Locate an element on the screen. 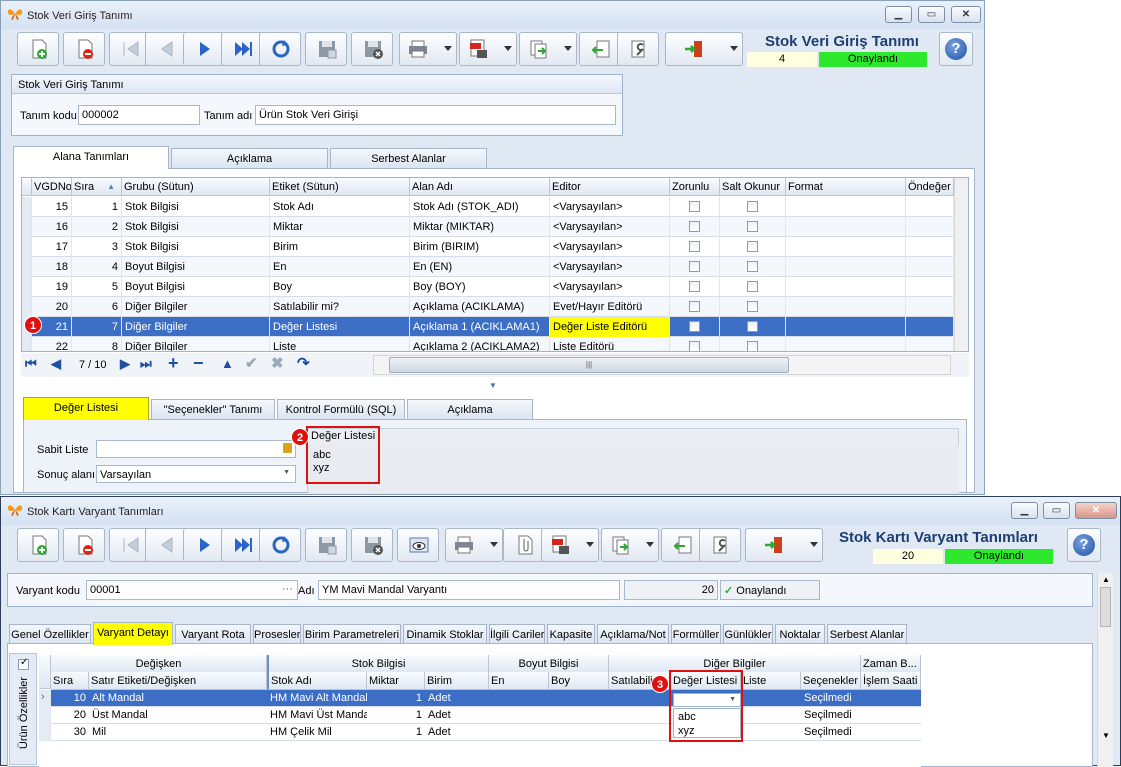 This screenshot has width=1121, height=767. table-cell: Miktar (MIKTAR) is located at coordinates (480, 227).